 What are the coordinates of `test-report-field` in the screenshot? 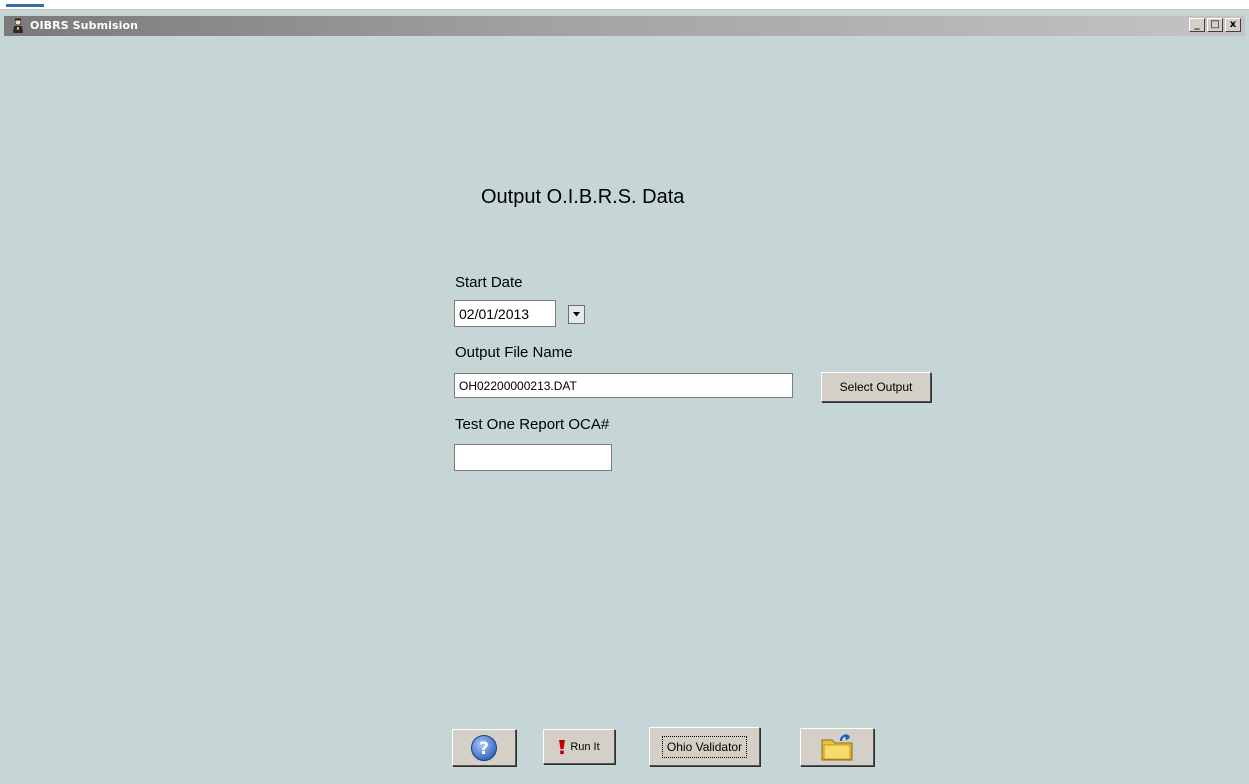 It's located at (533, 457).